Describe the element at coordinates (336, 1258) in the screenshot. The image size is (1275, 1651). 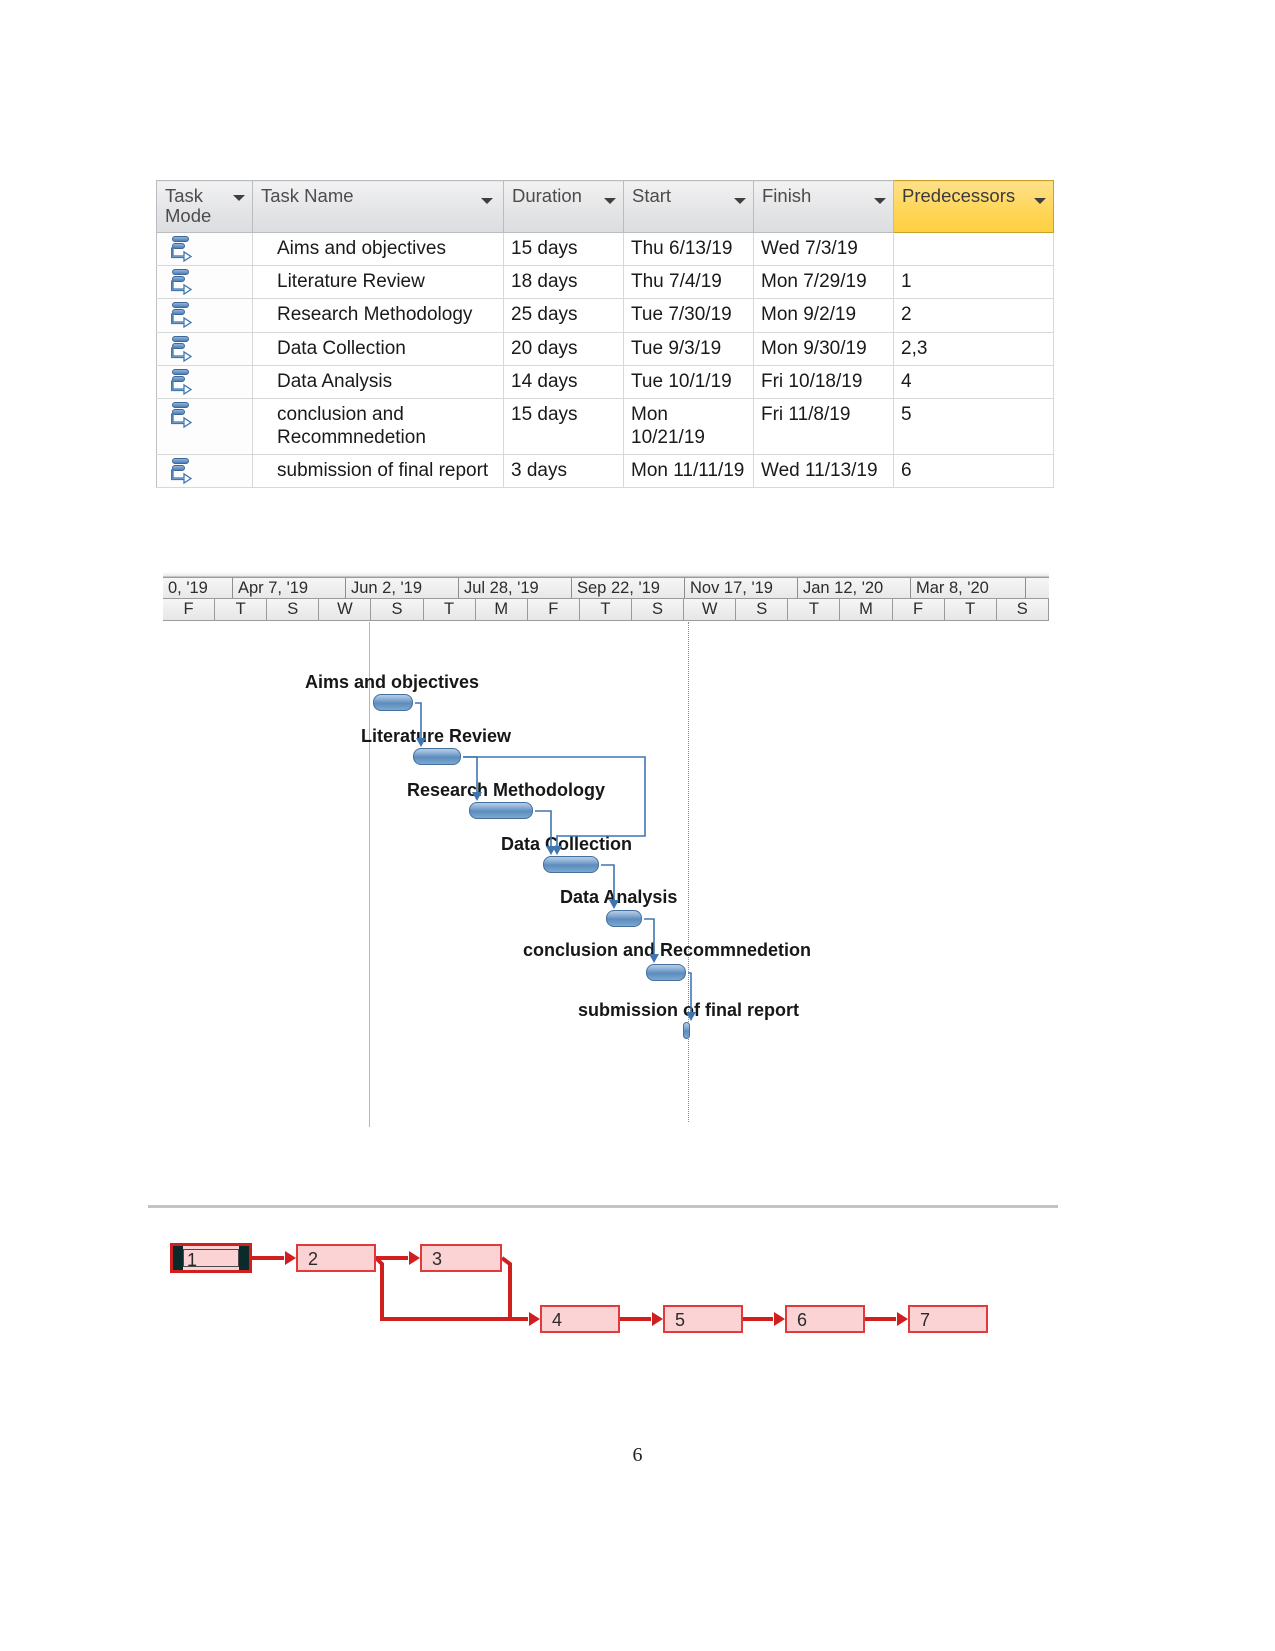
I see `network-node: 2` at that location.